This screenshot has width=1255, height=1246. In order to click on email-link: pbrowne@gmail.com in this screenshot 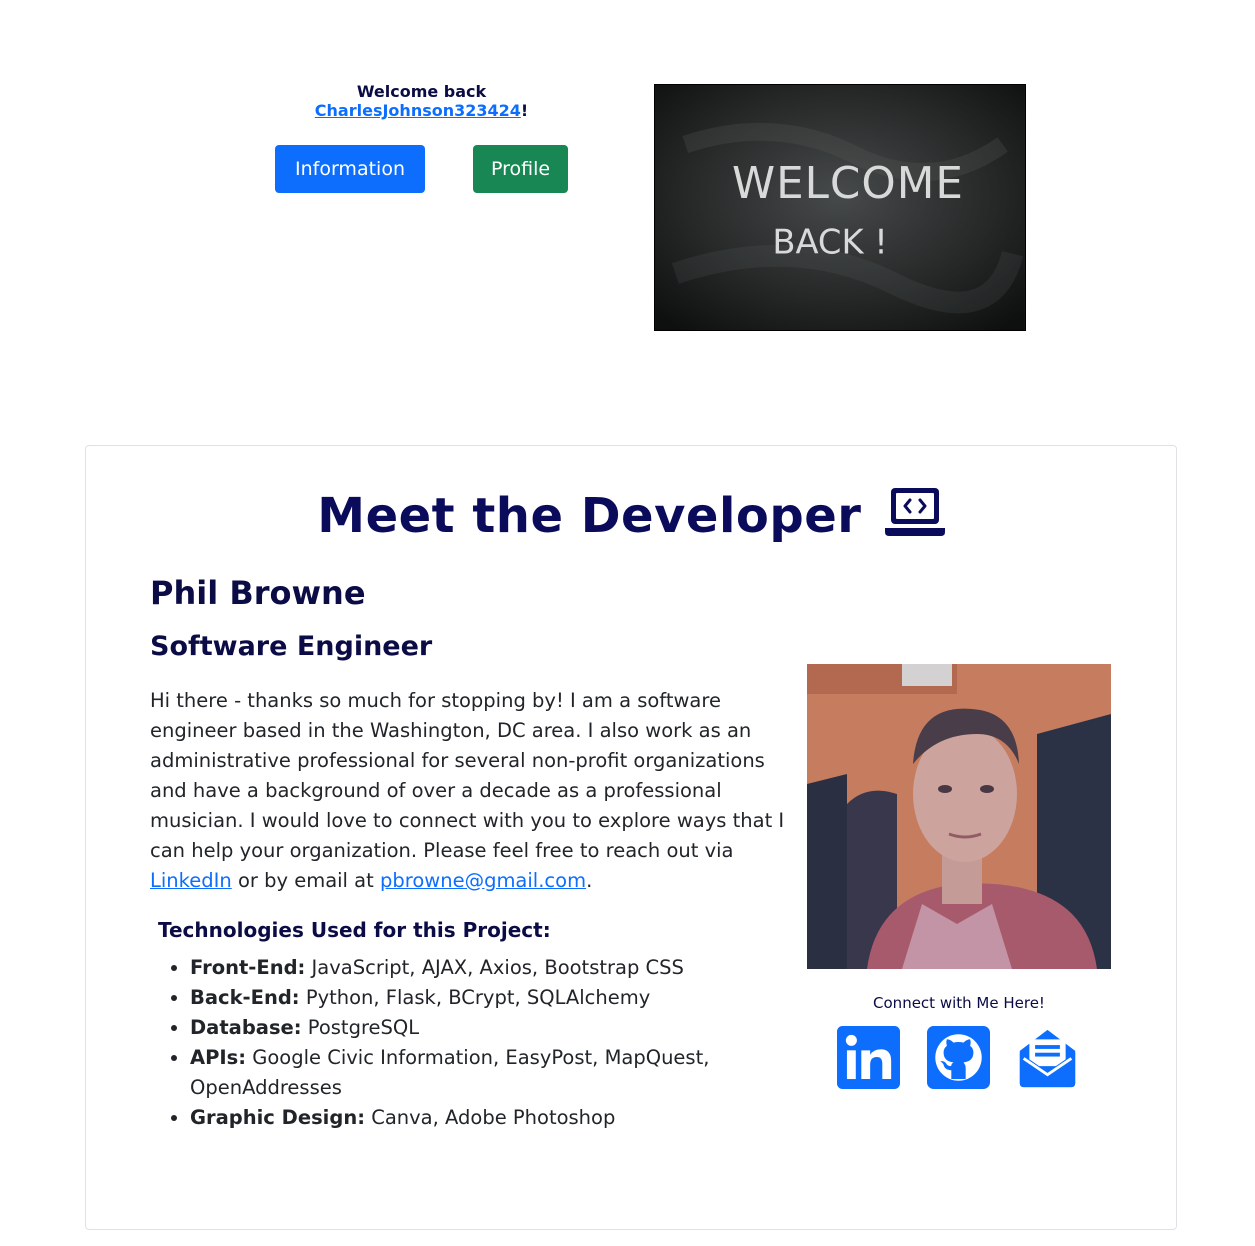, I will do `click(483, 880)`.